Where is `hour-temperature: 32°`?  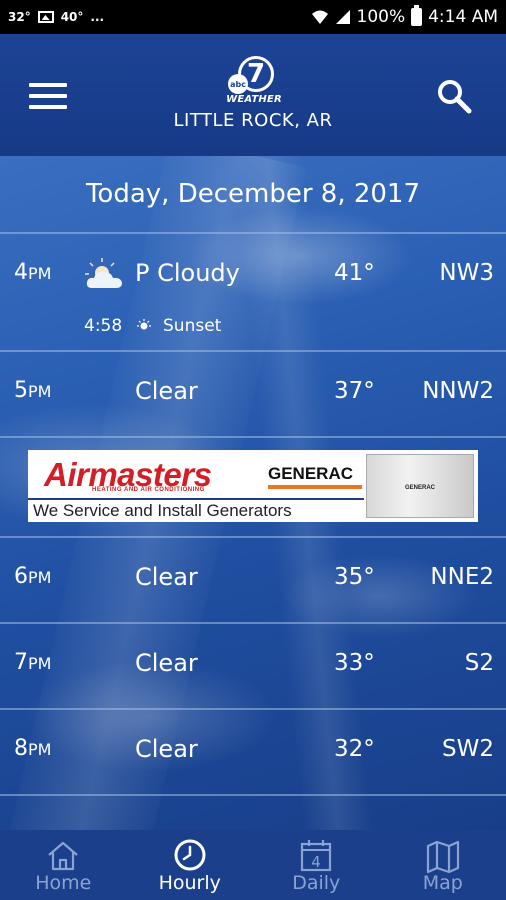
hour-temperature: 32° is located at coordinates (354, 749).